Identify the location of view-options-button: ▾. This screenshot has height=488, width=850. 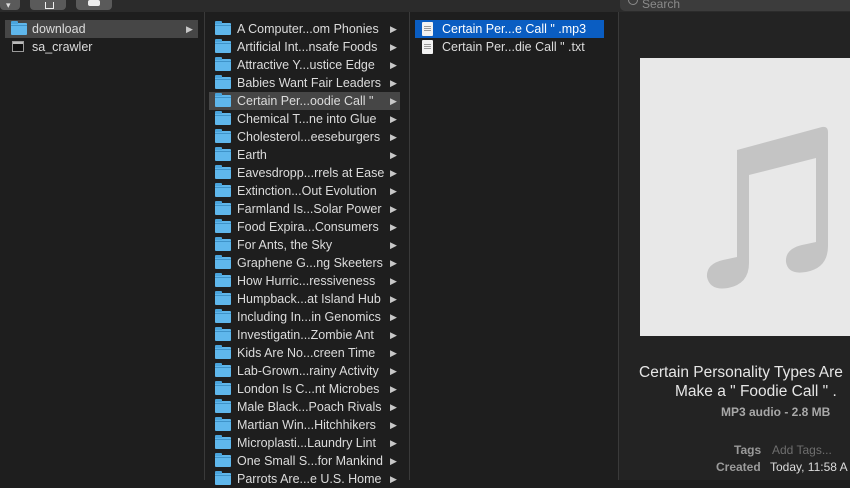
(10, 5).